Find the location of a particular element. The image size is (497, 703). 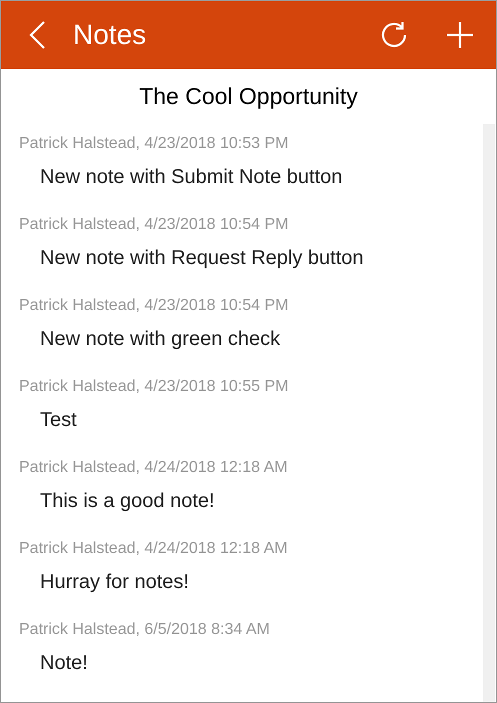

refresh-icon is located at coordinates (394, 35).